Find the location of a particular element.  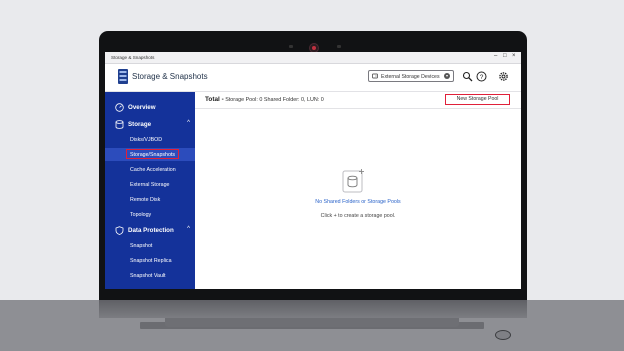

sidebar-item-label: External Storage is located at coordinates (150, 184).